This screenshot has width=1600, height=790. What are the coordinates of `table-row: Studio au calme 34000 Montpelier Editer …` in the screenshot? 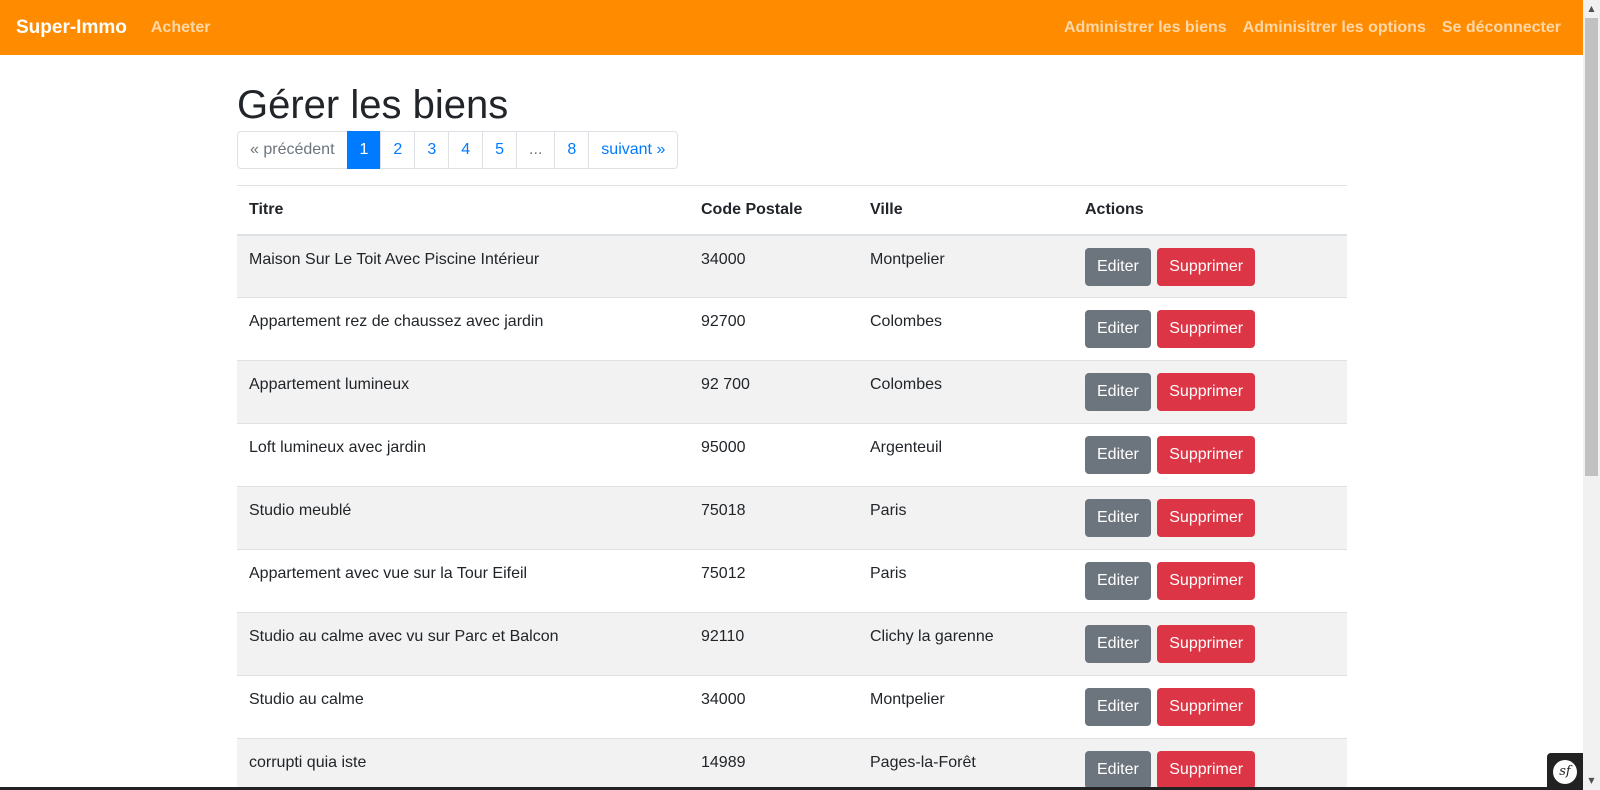 It's located at (792, 707).